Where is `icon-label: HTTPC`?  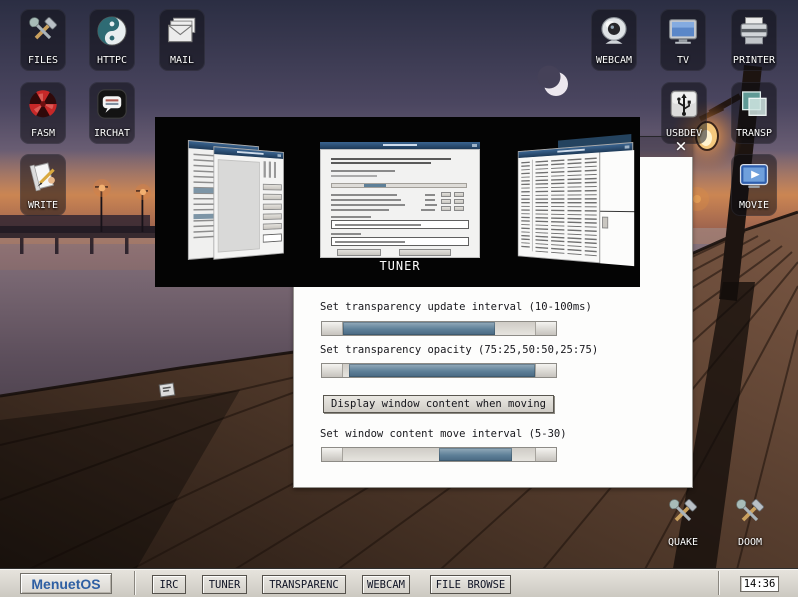 icon-label: HTTPC is located at coordinates (112, 60).